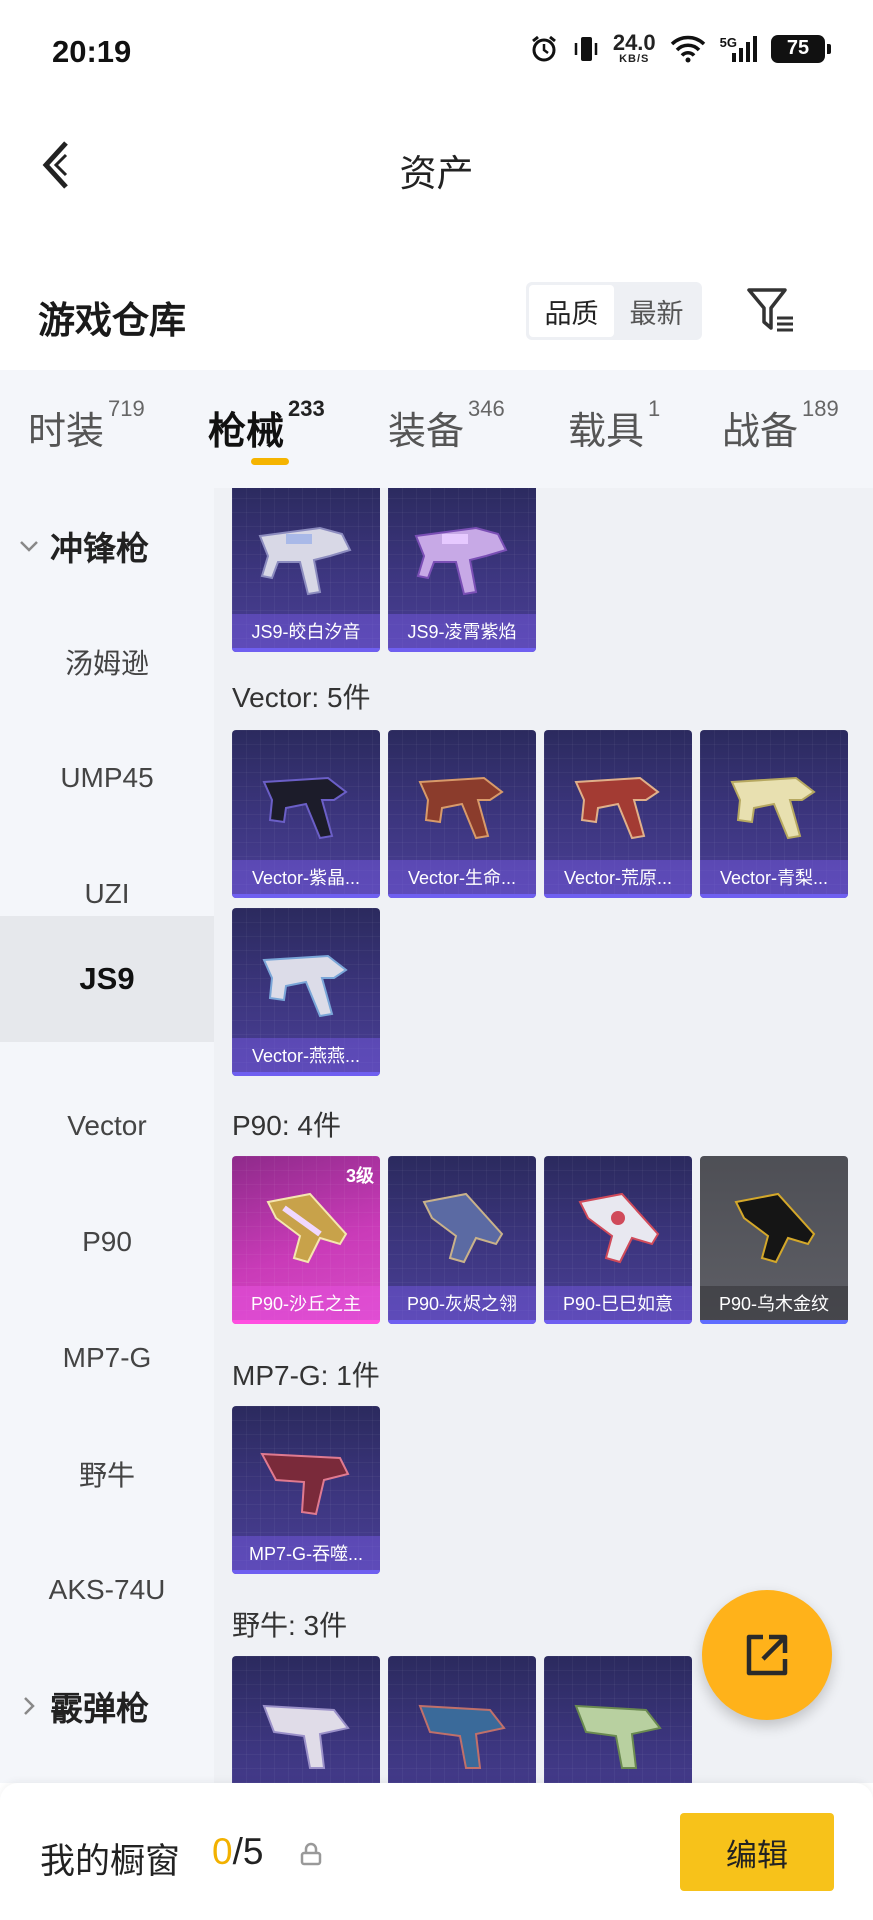  Describe the element at coordinates (306, 631) in the screenshot. I see `weapon-card-label: JS9-皎白汐音` at that location.